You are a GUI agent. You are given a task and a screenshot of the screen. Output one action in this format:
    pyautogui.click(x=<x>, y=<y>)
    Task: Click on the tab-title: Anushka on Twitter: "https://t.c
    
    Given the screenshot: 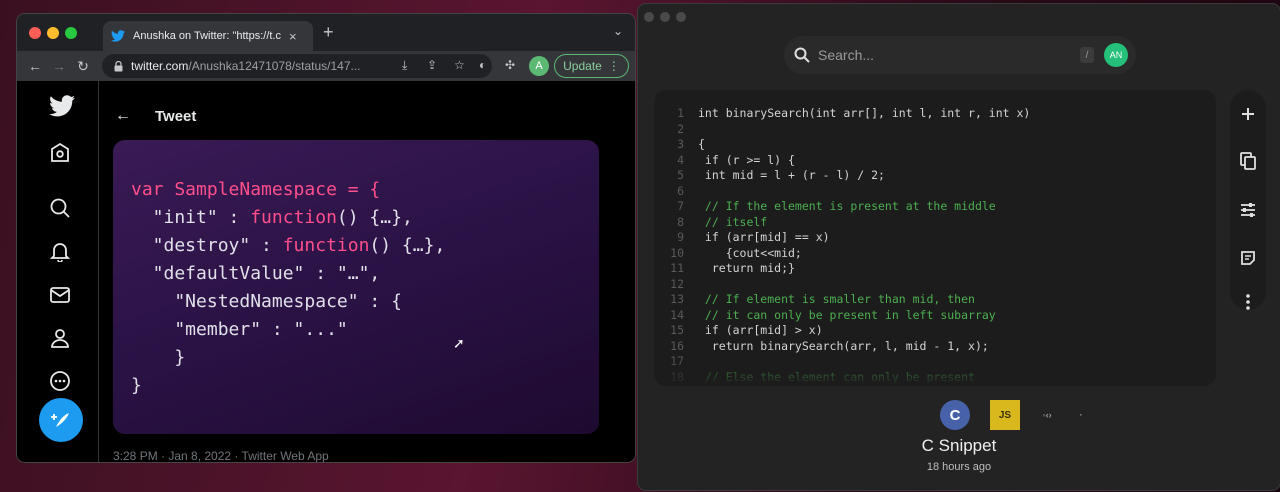 What is the action you would take?
    pyautogui.click(x=207, y=36)
    